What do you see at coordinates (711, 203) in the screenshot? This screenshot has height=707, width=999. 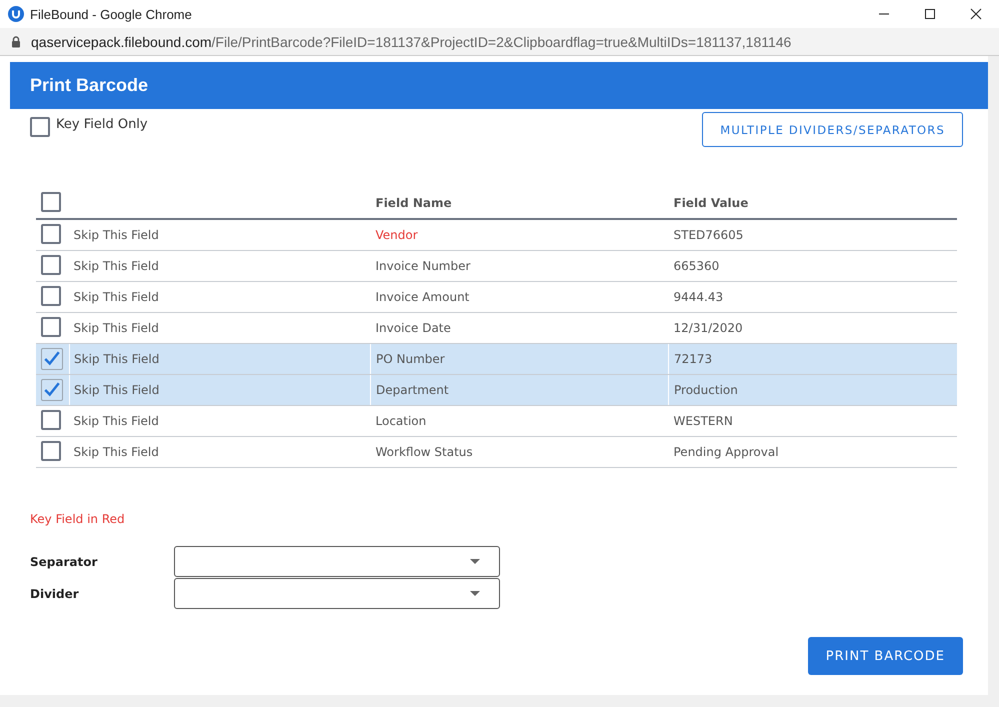 I see `column-header: Field Value` at bounding box center [711, 203].